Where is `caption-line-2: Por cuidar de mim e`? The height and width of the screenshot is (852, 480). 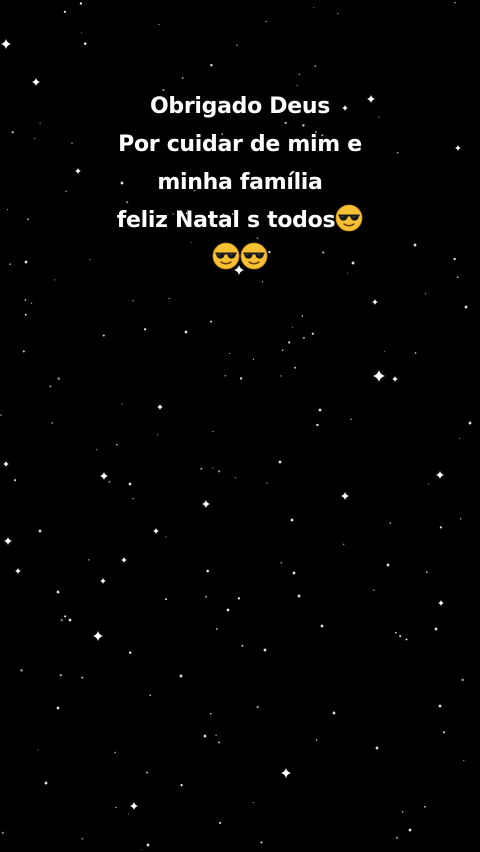 caption-line-2: Por cuidar de mim e is located at coordinates (240, 144).